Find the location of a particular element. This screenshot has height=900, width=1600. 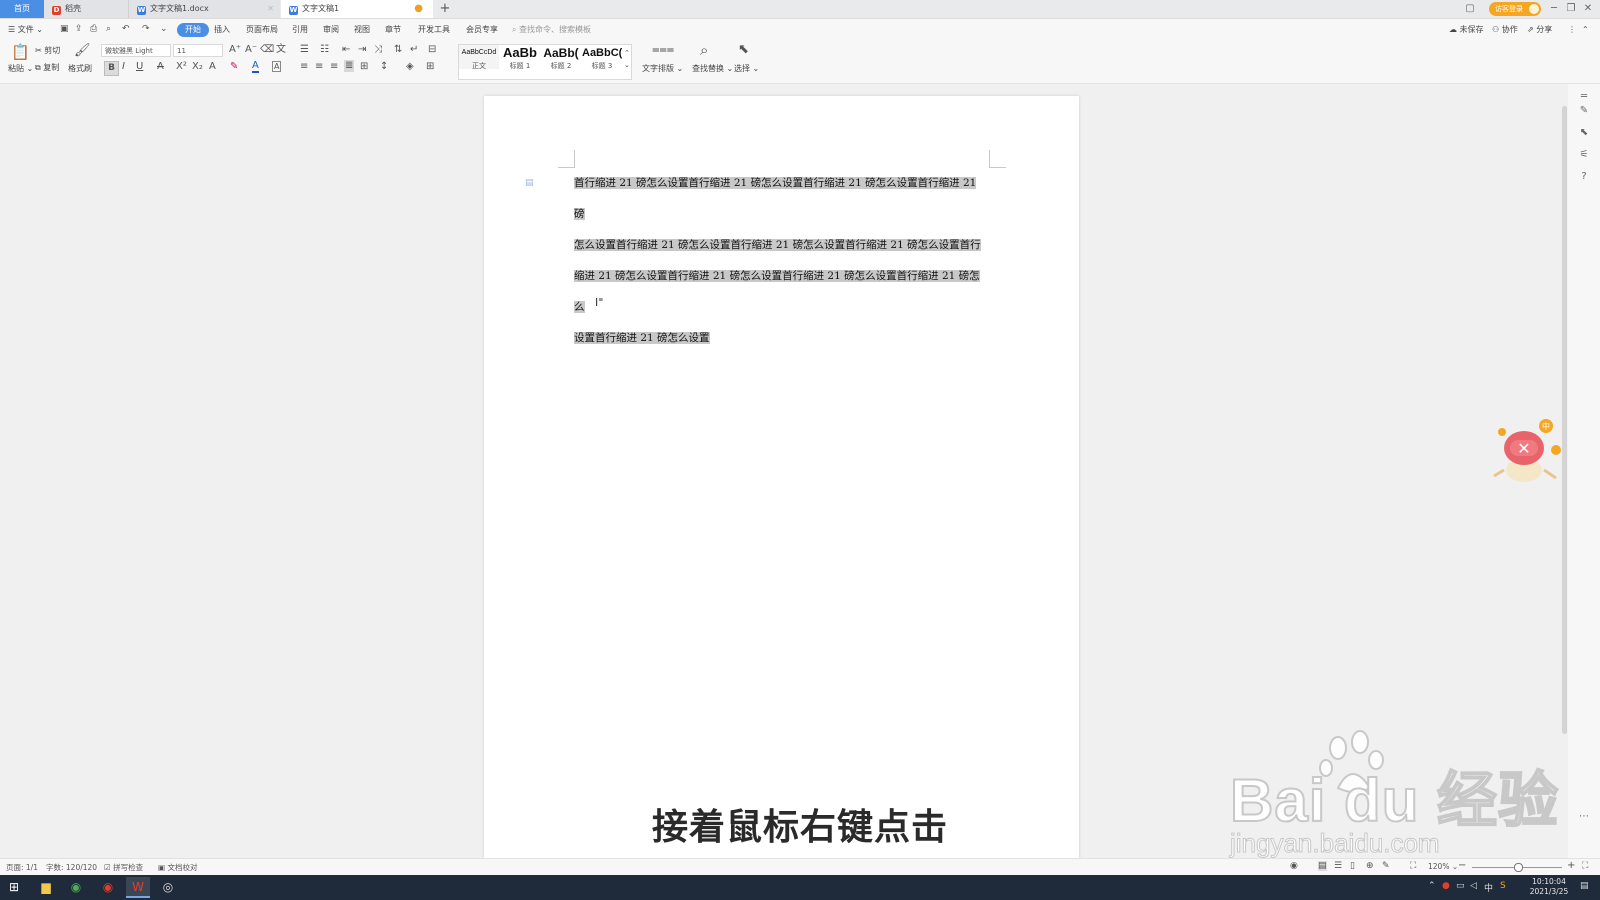

menu-reference: 引用 is located at coordinates (300, 30).